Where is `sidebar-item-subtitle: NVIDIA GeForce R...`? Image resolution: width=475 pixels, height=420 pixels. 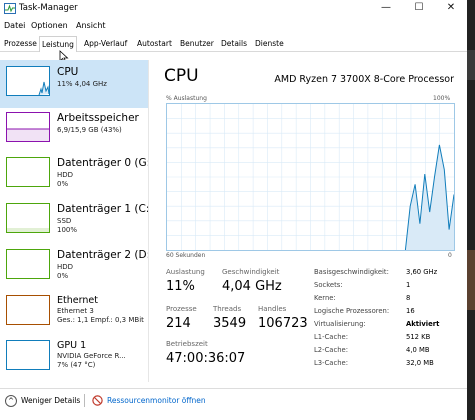 sidebar-item-subtitle: NVIDIA GeForce R... is located at coordinates (91, 356).